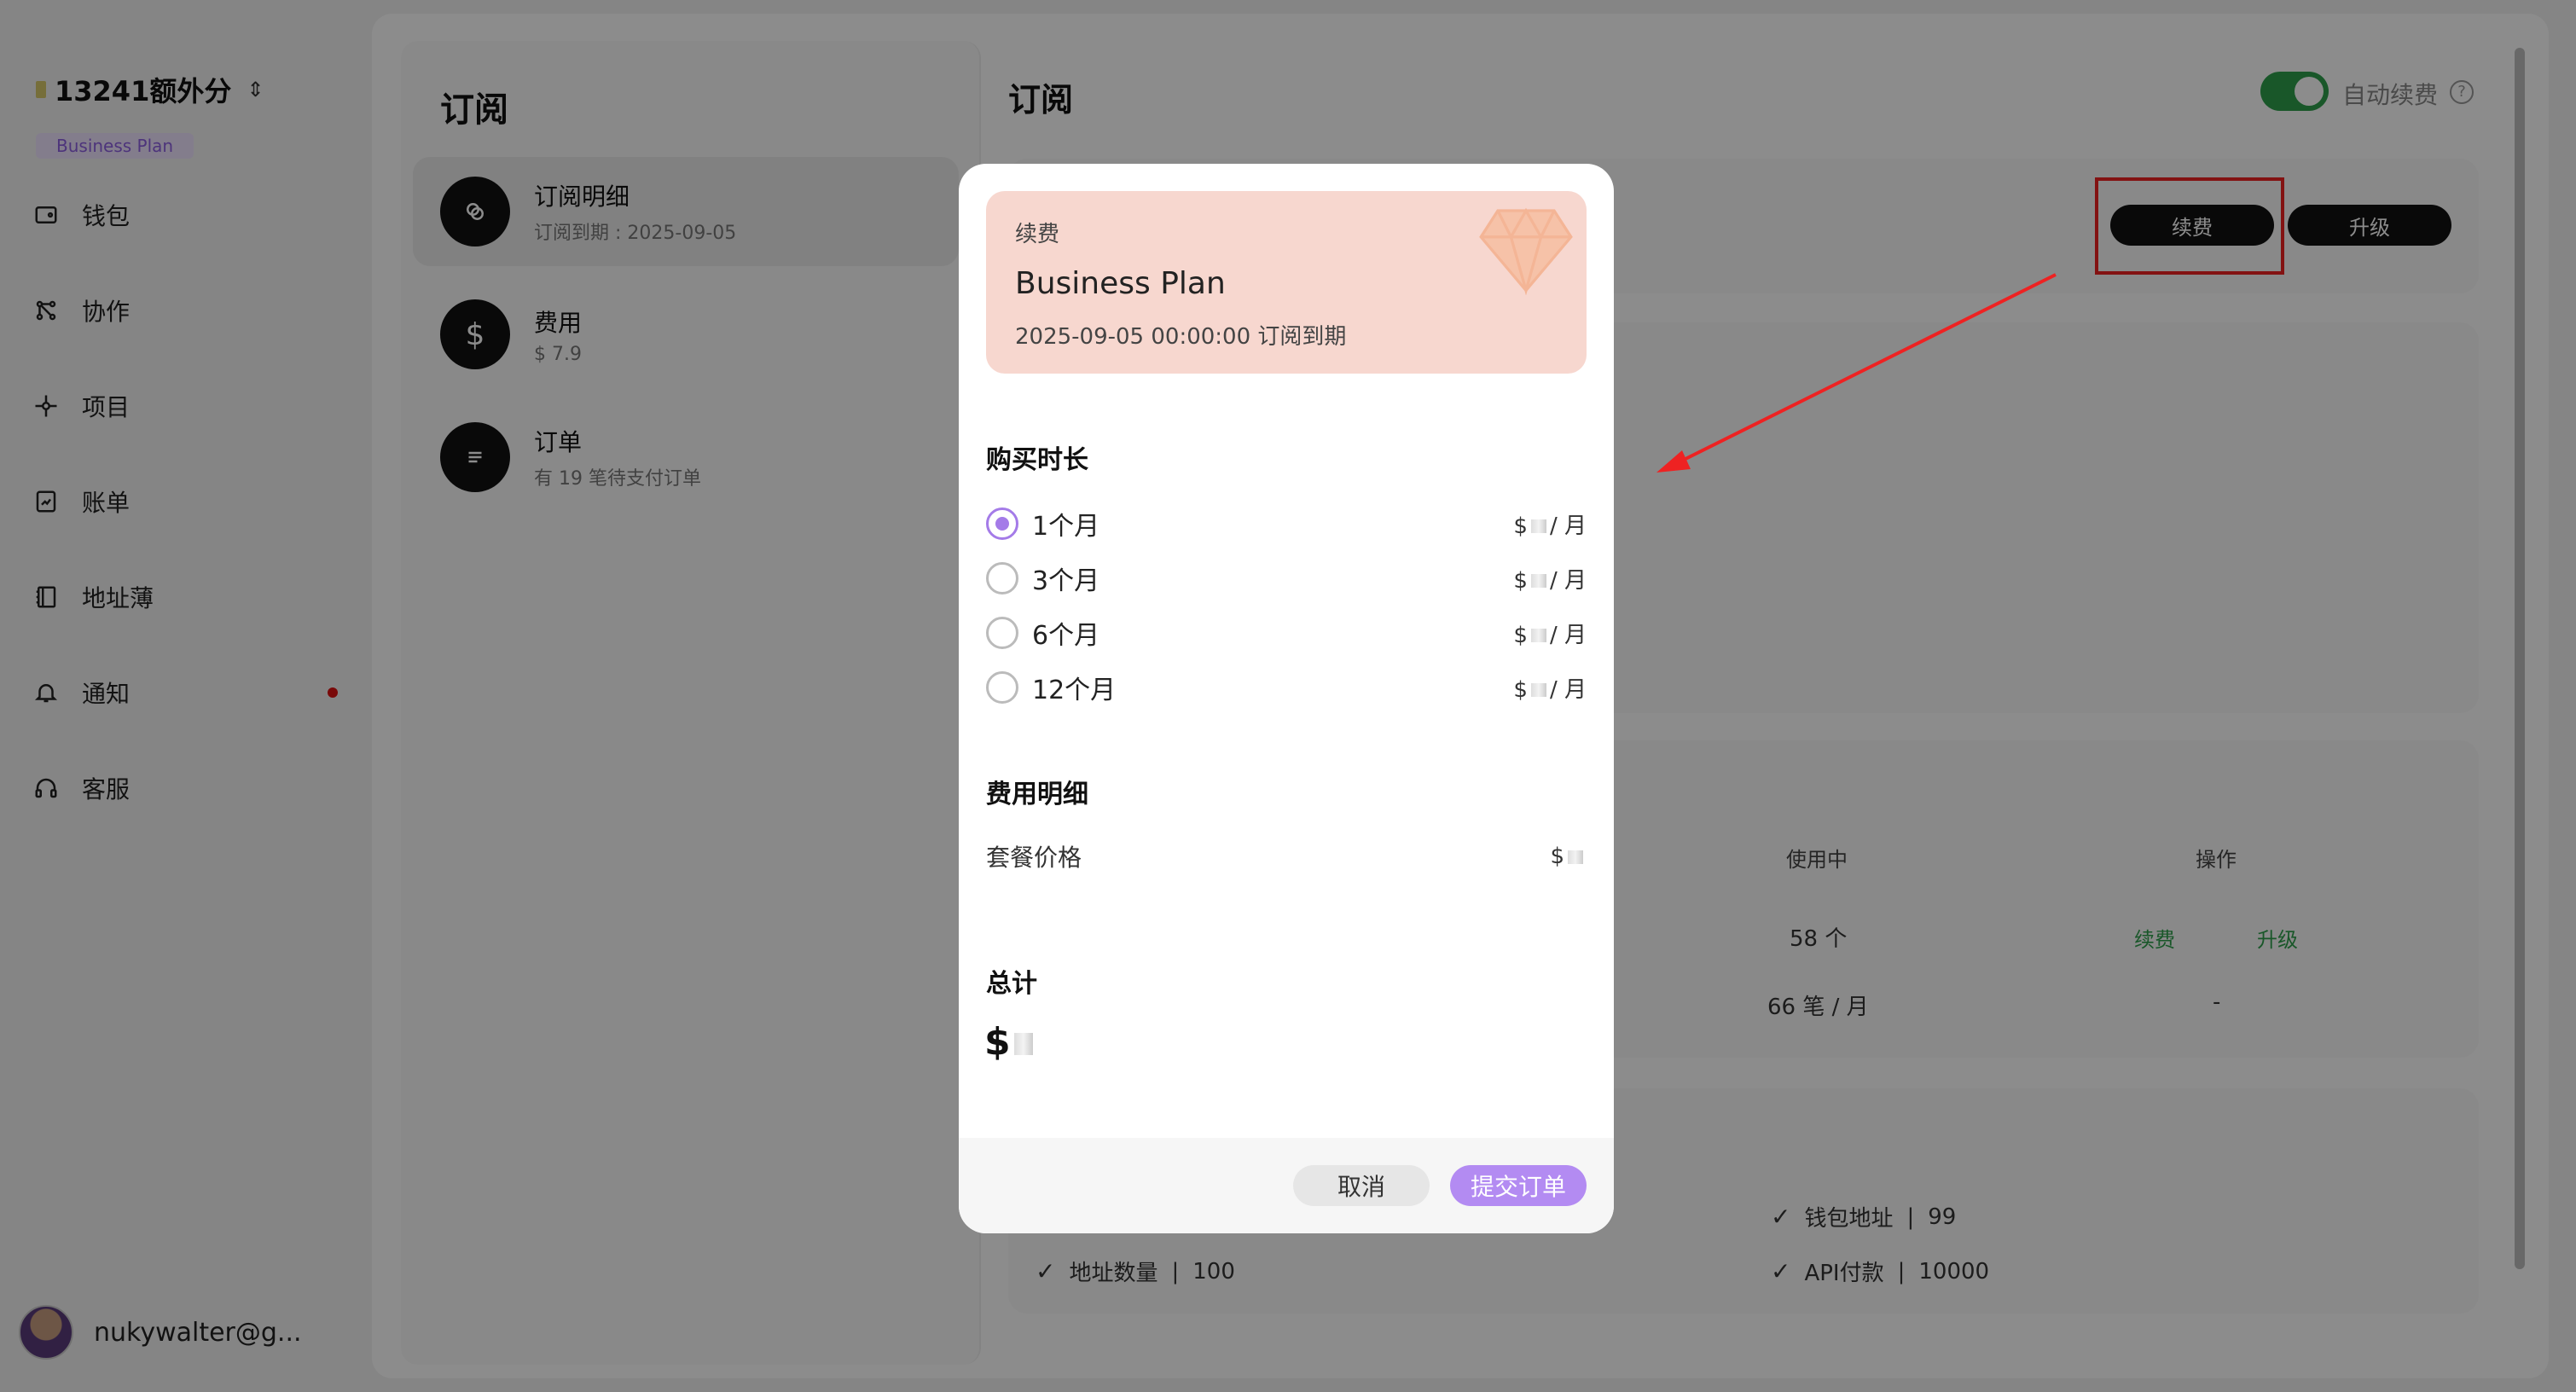  I want to click on package-price-label: 套餐价格, so click(1034, 858).